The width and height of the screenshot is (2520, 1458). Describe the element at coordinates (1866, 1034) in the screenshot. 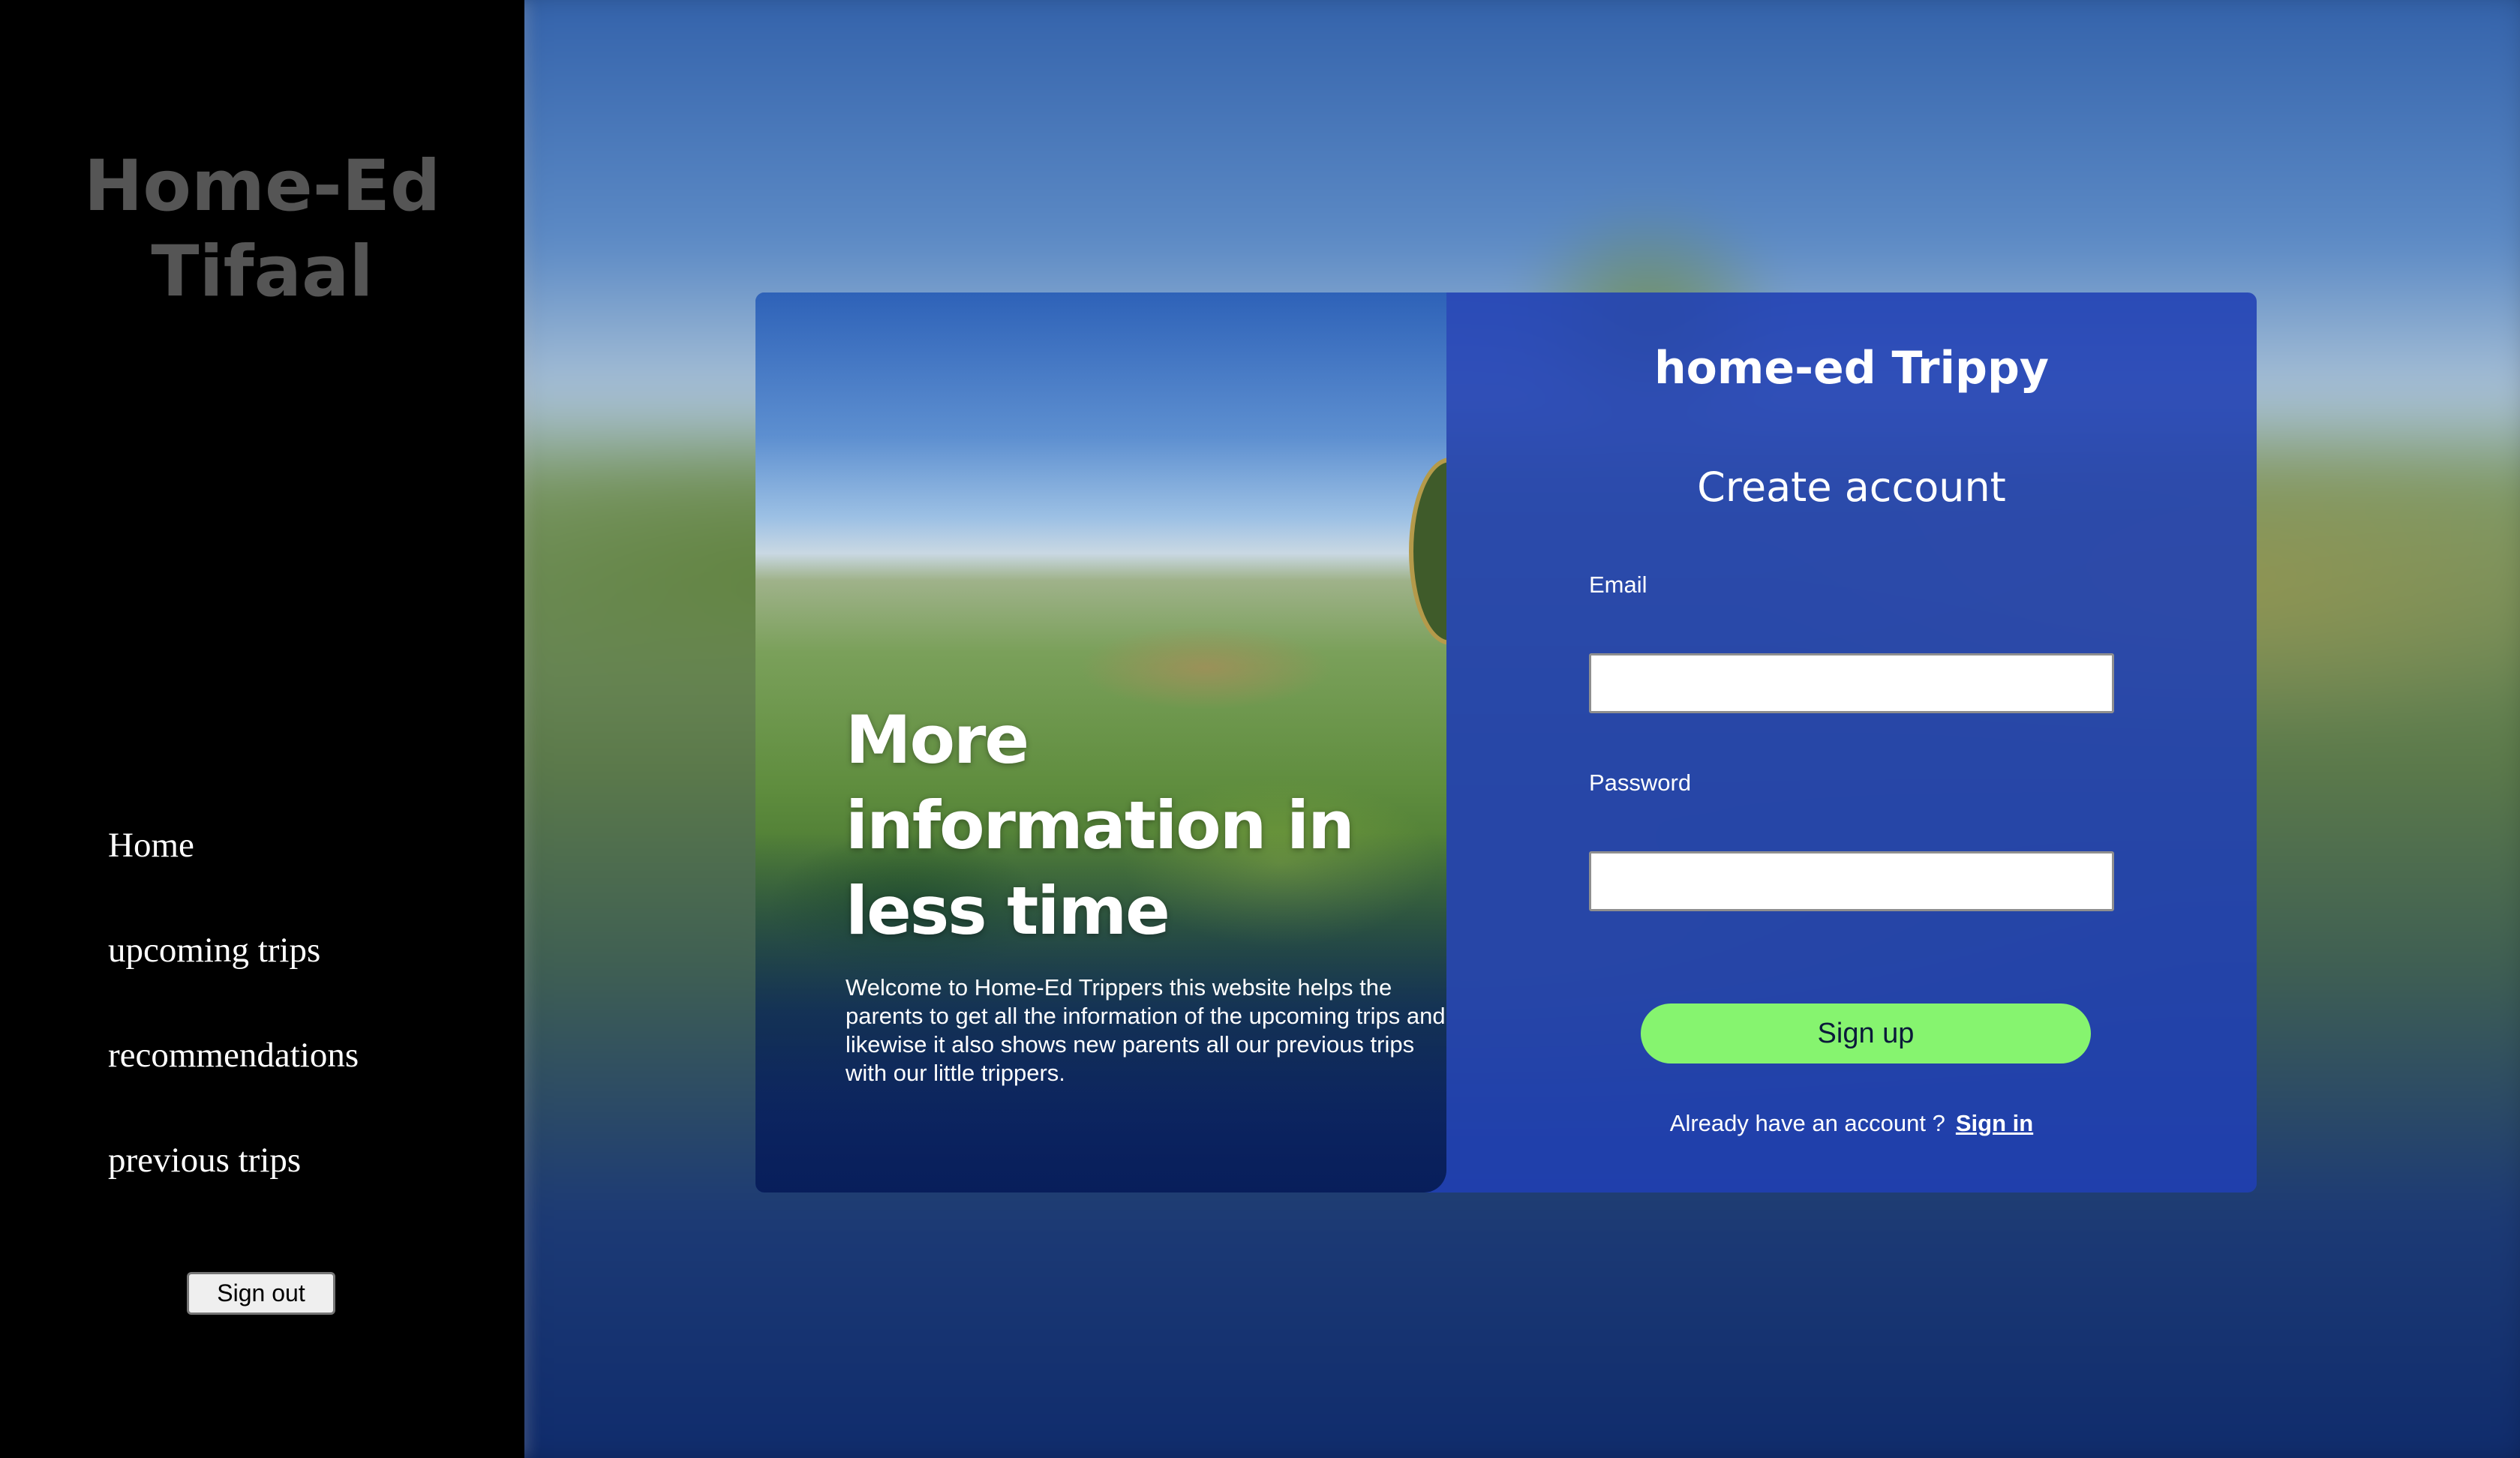

I see `sign-up-button: Sign up` at that location.